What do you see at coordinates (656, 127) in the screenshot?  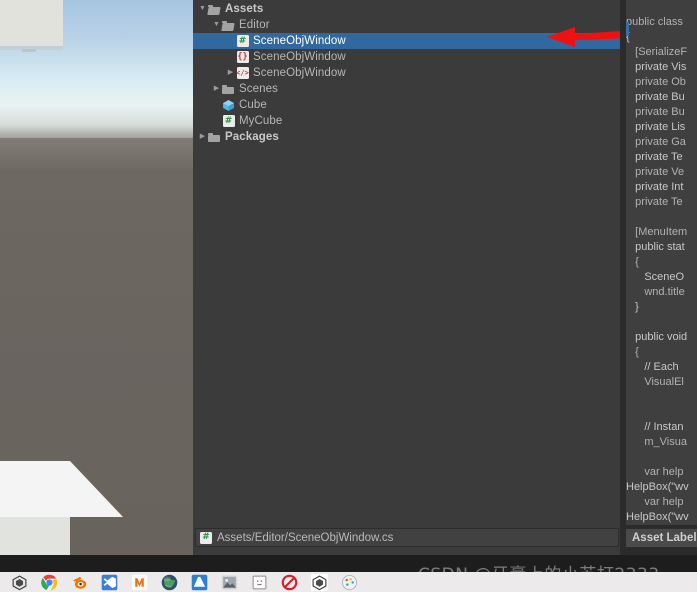 I see `code-line: private Lis` at bounding box center [656, 127].